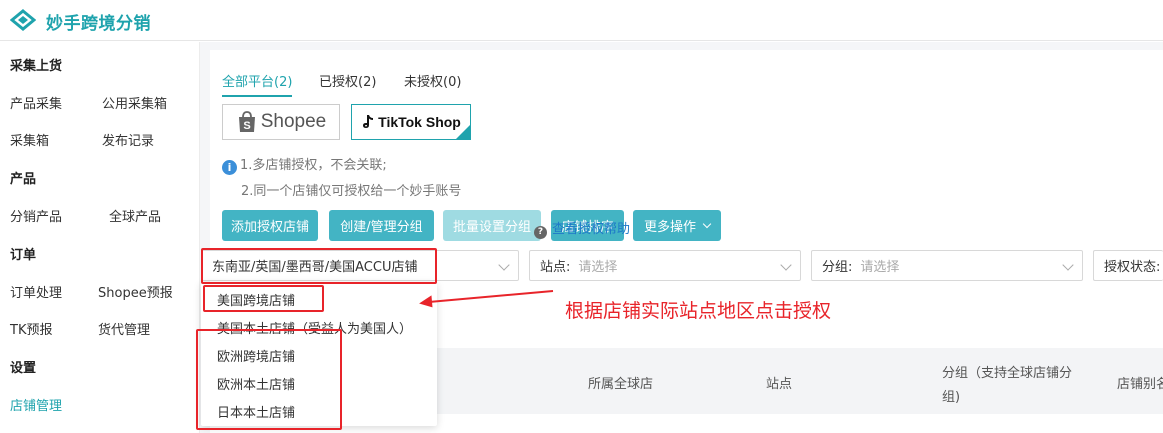  What do you see at coordinates (432, 80) in the screenshot?
I see `tab-unauthorized: 未授权(0)` at bounding box center [432, 80].